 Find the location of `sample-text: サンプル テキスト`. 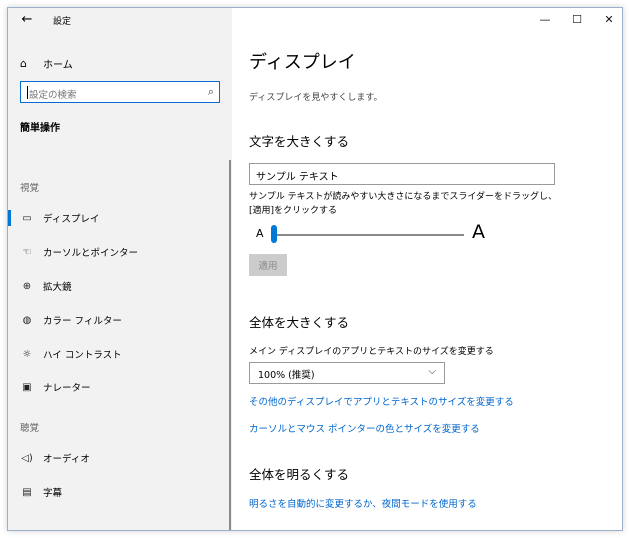

sample-text: サンプル テキスト is located at coordinates (297, 177).